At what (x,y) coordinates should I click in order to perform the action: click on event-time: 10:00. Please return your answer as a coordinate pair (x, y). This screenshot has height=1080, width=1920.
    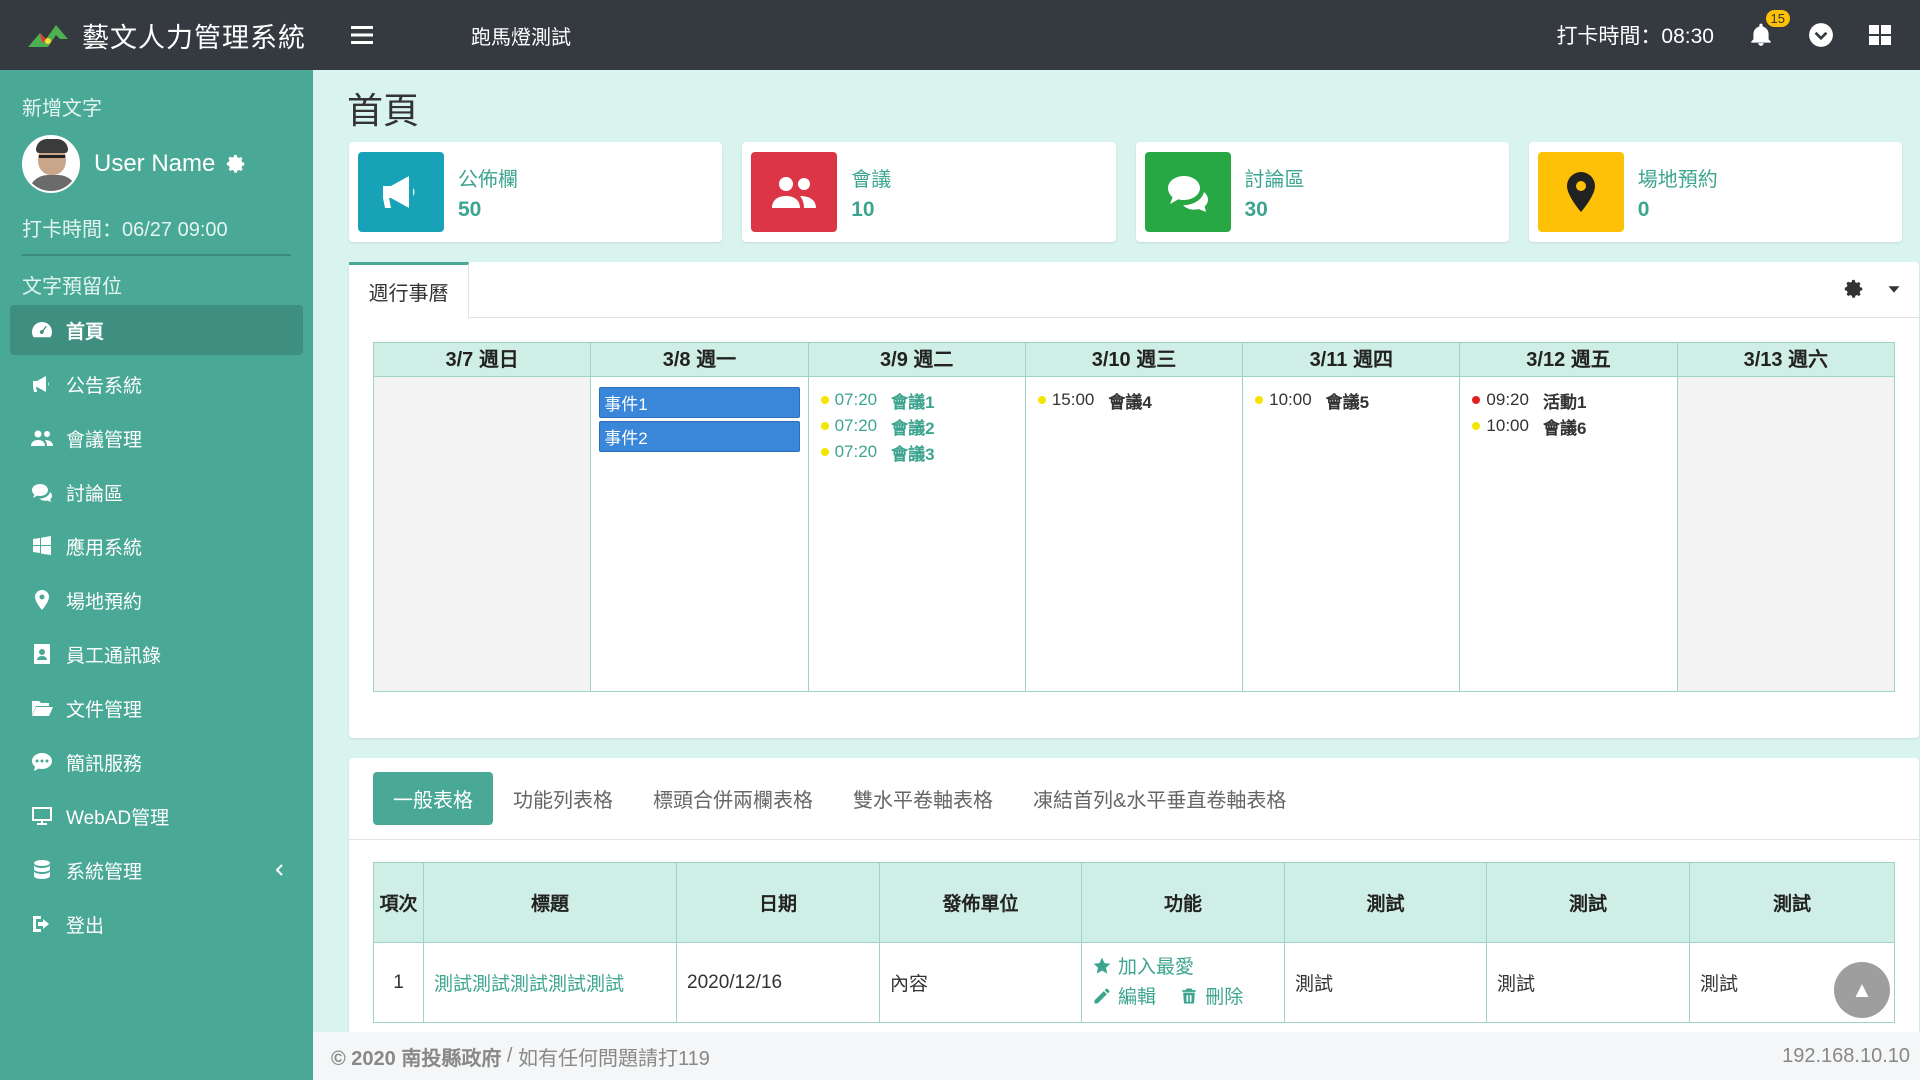
    Looking at the image, I should click on (1507, 425).